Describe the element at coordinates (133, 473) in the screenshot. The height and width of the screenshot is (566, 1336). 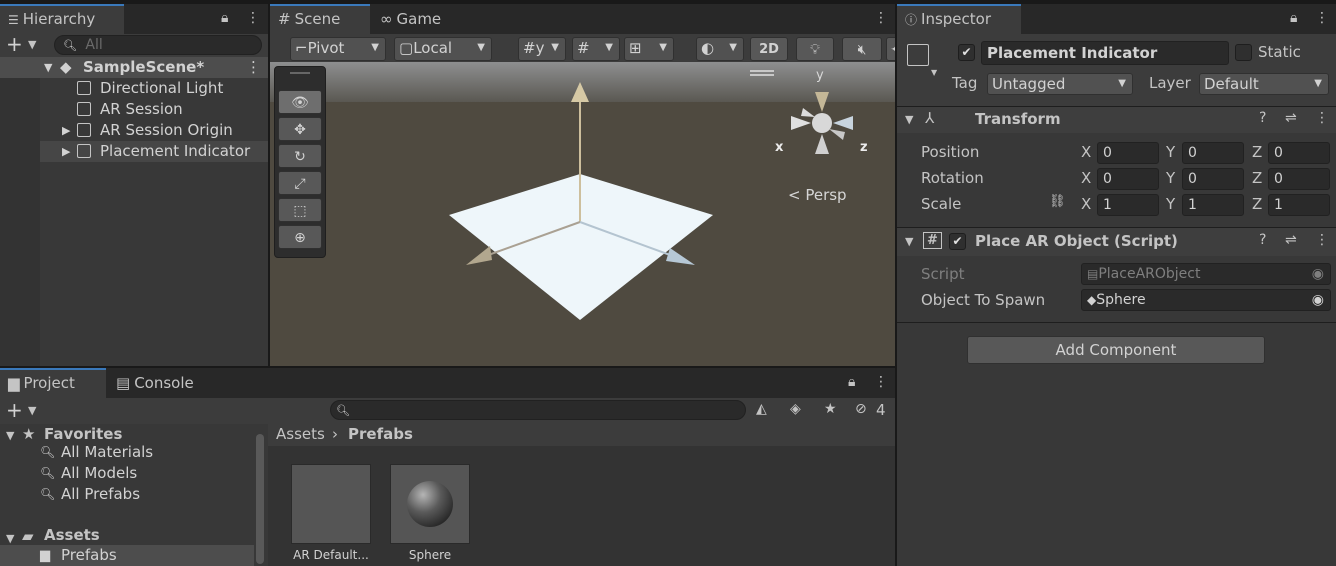
I see `favorite-item-all-models: 🔍︎ All Models` at that location.